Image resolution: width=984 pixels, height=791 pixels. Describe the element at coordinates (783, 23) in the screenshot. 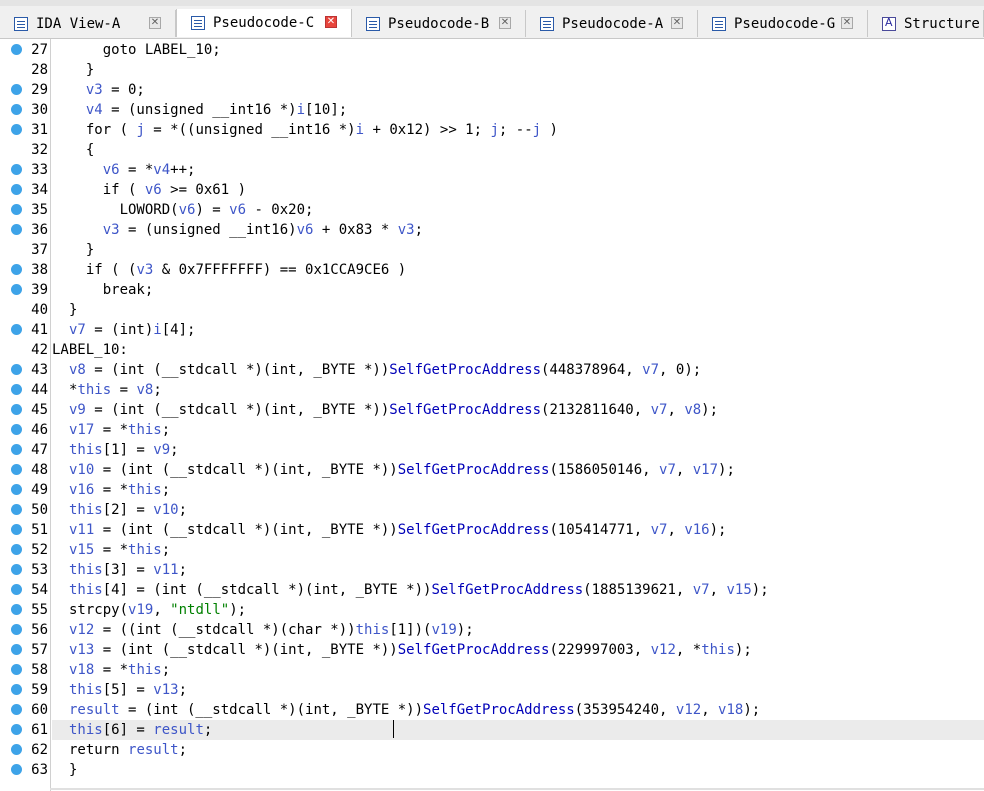

I see `tab-pseudocode-g: Pseudocode-G ✕` at that location.